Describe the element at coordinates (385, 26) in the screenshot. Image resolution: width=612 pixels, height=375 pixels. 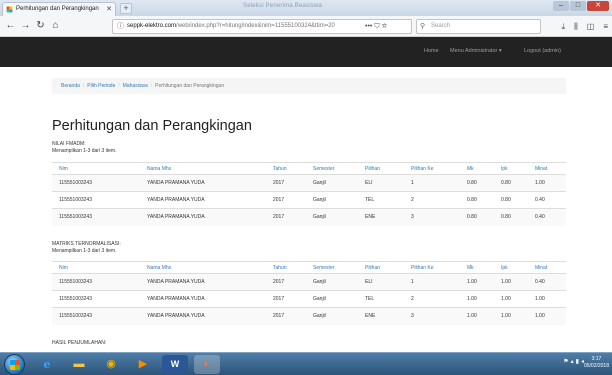
I see `bookmark-star-icon: ☆` at that location.